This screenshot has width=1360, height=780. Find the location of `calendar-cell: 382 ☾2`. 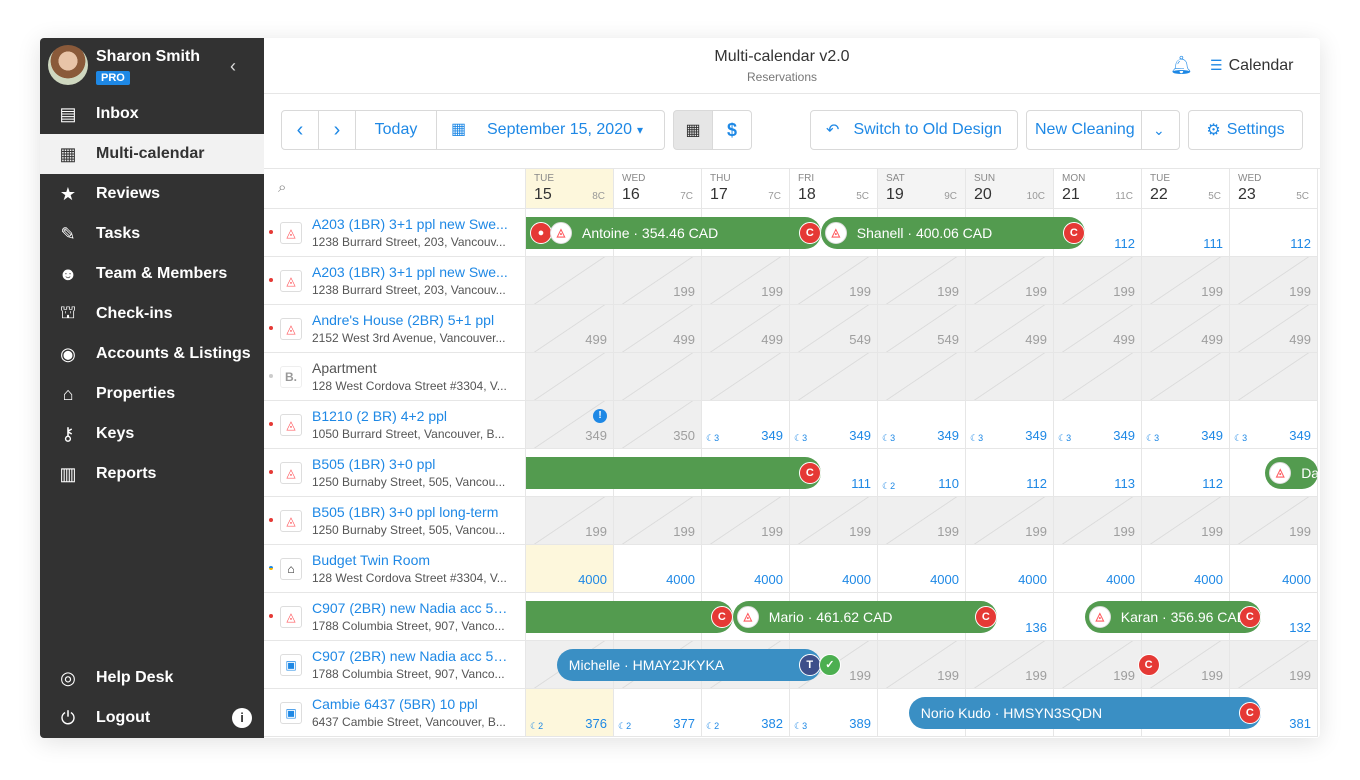

calendar-cell: 382 ☾2 is located at coordinates (746, 713).